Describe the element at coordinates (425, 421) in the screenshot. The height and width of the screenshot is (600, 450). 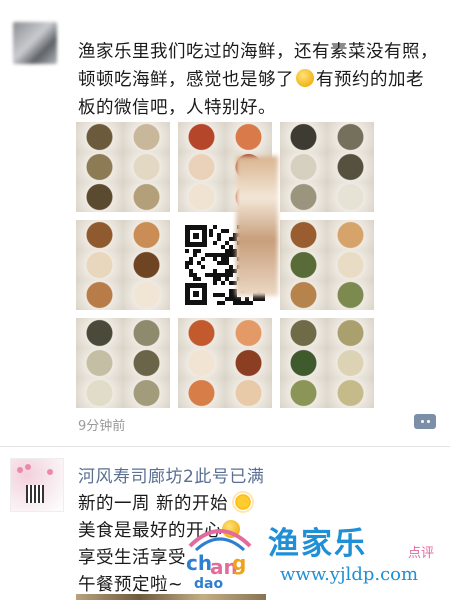
I see `more-dots-icon` at that location.